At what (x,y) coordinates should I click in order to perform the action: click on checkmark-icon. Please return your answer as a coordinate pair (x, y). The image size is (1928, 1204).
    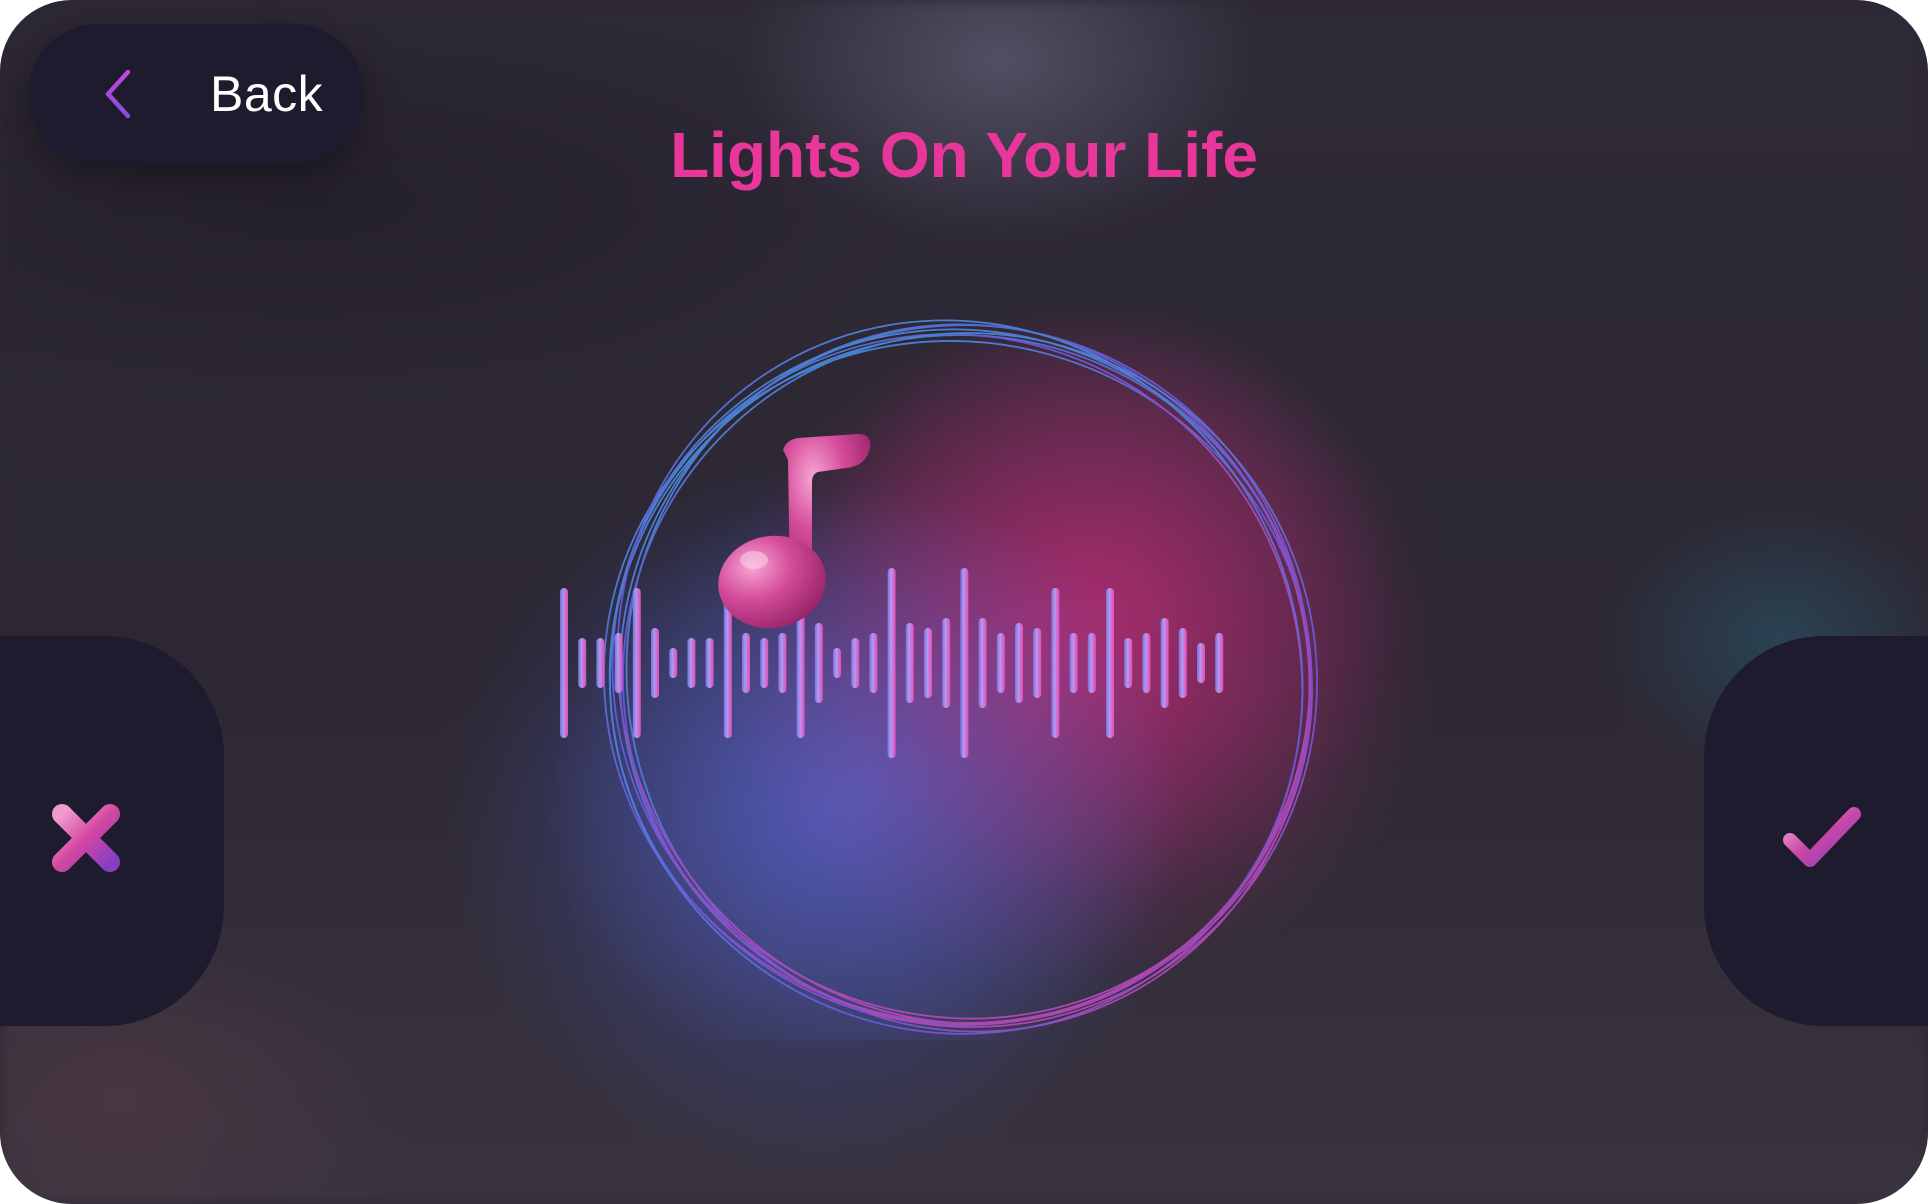
    Looking at the image, I should click on (1822, 837).